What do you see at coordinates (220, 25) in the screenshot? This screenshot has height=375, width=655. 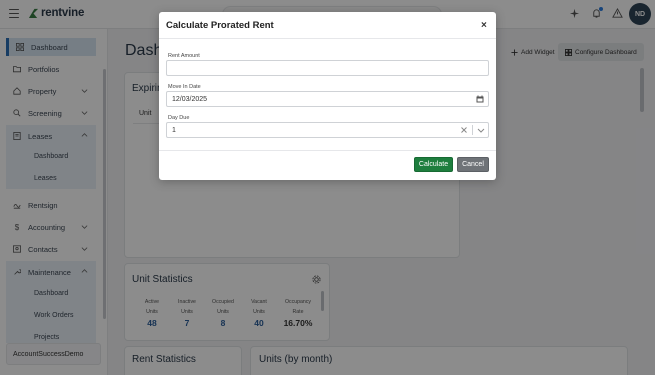 I see `modal-title: Calculate Prorated Rent` at bounding box center [220, 25].